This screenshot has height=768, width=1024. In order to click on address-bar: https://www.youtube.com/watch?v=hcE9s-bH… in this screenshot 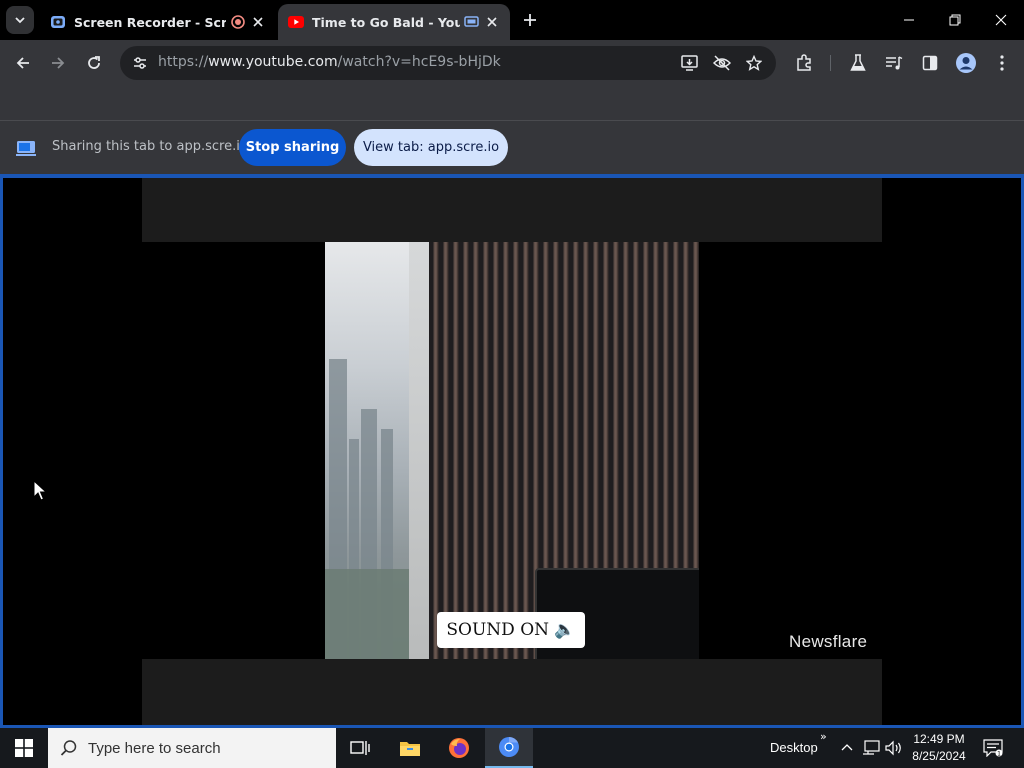, I will do `click(448, 63)`.